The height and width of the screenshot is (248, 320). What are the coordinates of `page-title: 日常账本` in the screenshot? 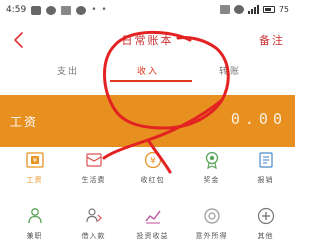 It's located at (147, 40).